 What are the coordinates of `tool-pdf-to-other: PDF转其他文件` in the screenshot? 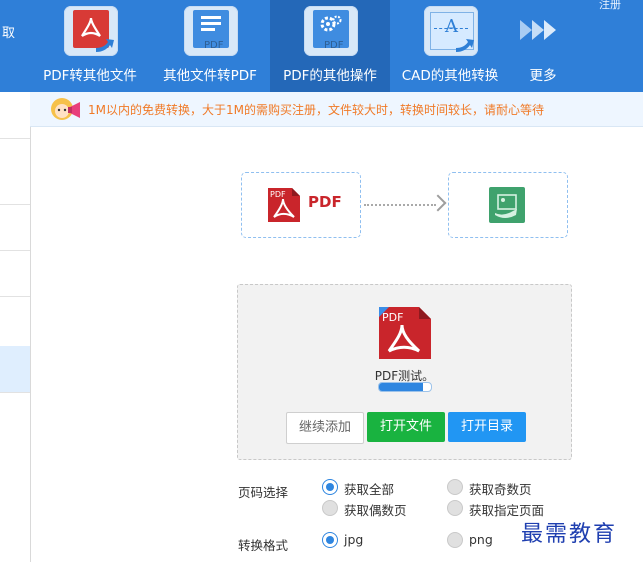 It's located at (90, 46).